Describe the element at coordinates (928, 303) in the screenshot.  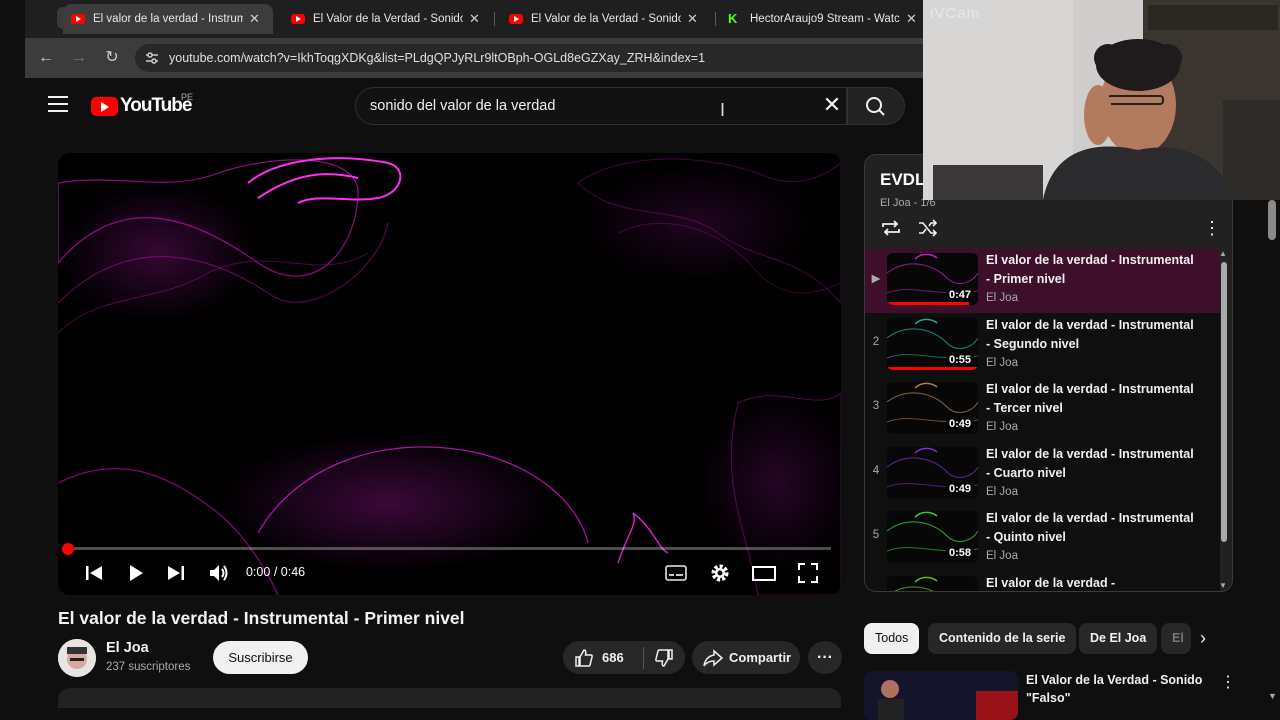
I see `watched-progress` at that location.